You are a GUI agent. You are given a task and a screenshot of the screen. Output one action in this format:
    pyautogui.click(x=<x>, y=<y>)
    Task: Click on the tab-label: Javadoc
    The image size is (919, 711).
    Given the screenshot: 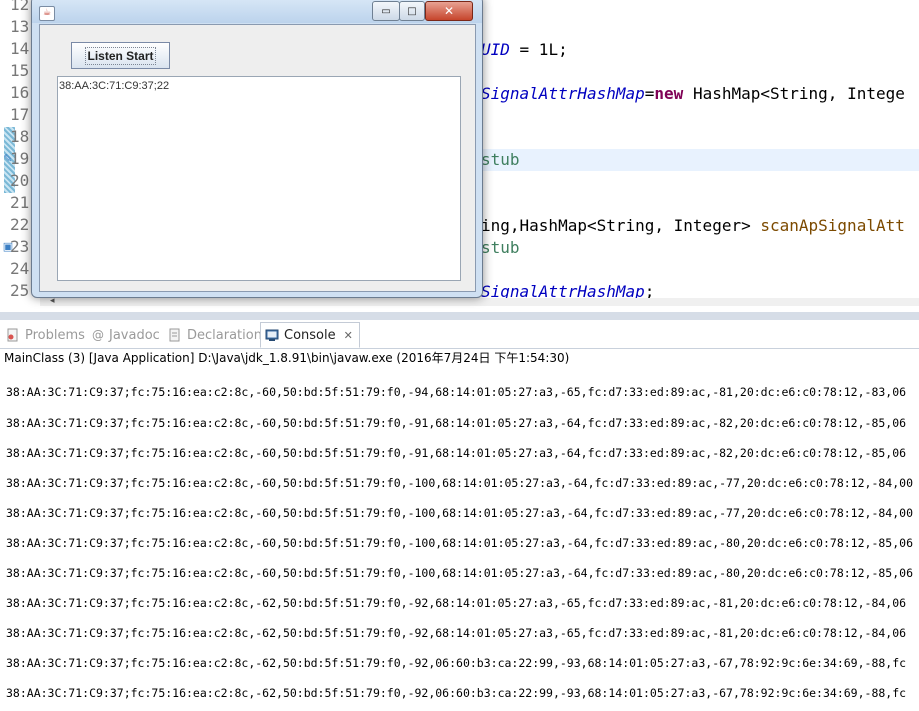 What is the action you would take?
    pyautogui.click(x=134, y=335)
    